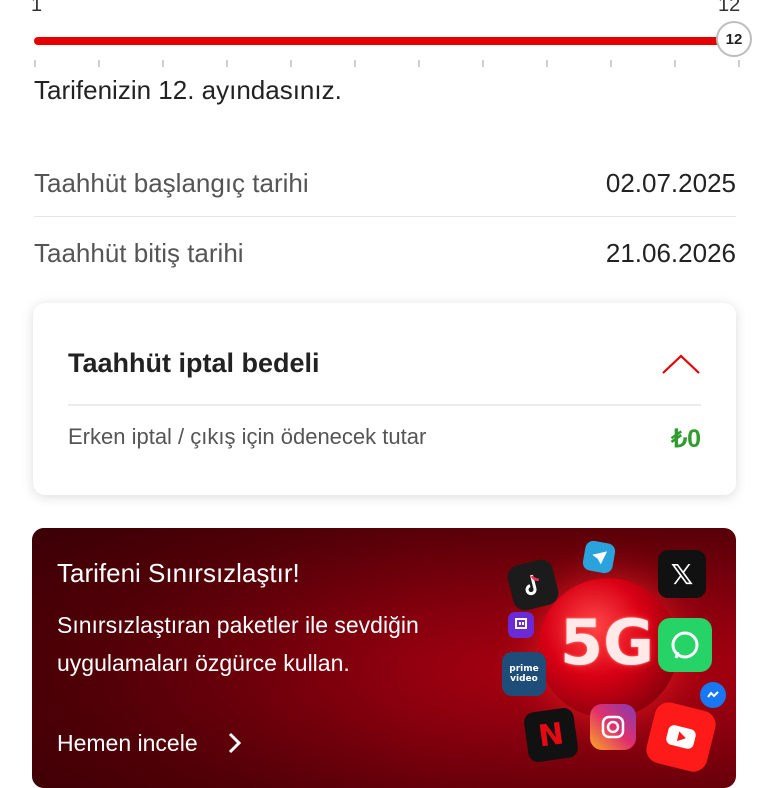 The width and height of the screenshot is (768, 788). What do you see at coordinates (37, 8) in the screenshot?
I see `progress-start-label: 1` at bounding box center [37, 8].